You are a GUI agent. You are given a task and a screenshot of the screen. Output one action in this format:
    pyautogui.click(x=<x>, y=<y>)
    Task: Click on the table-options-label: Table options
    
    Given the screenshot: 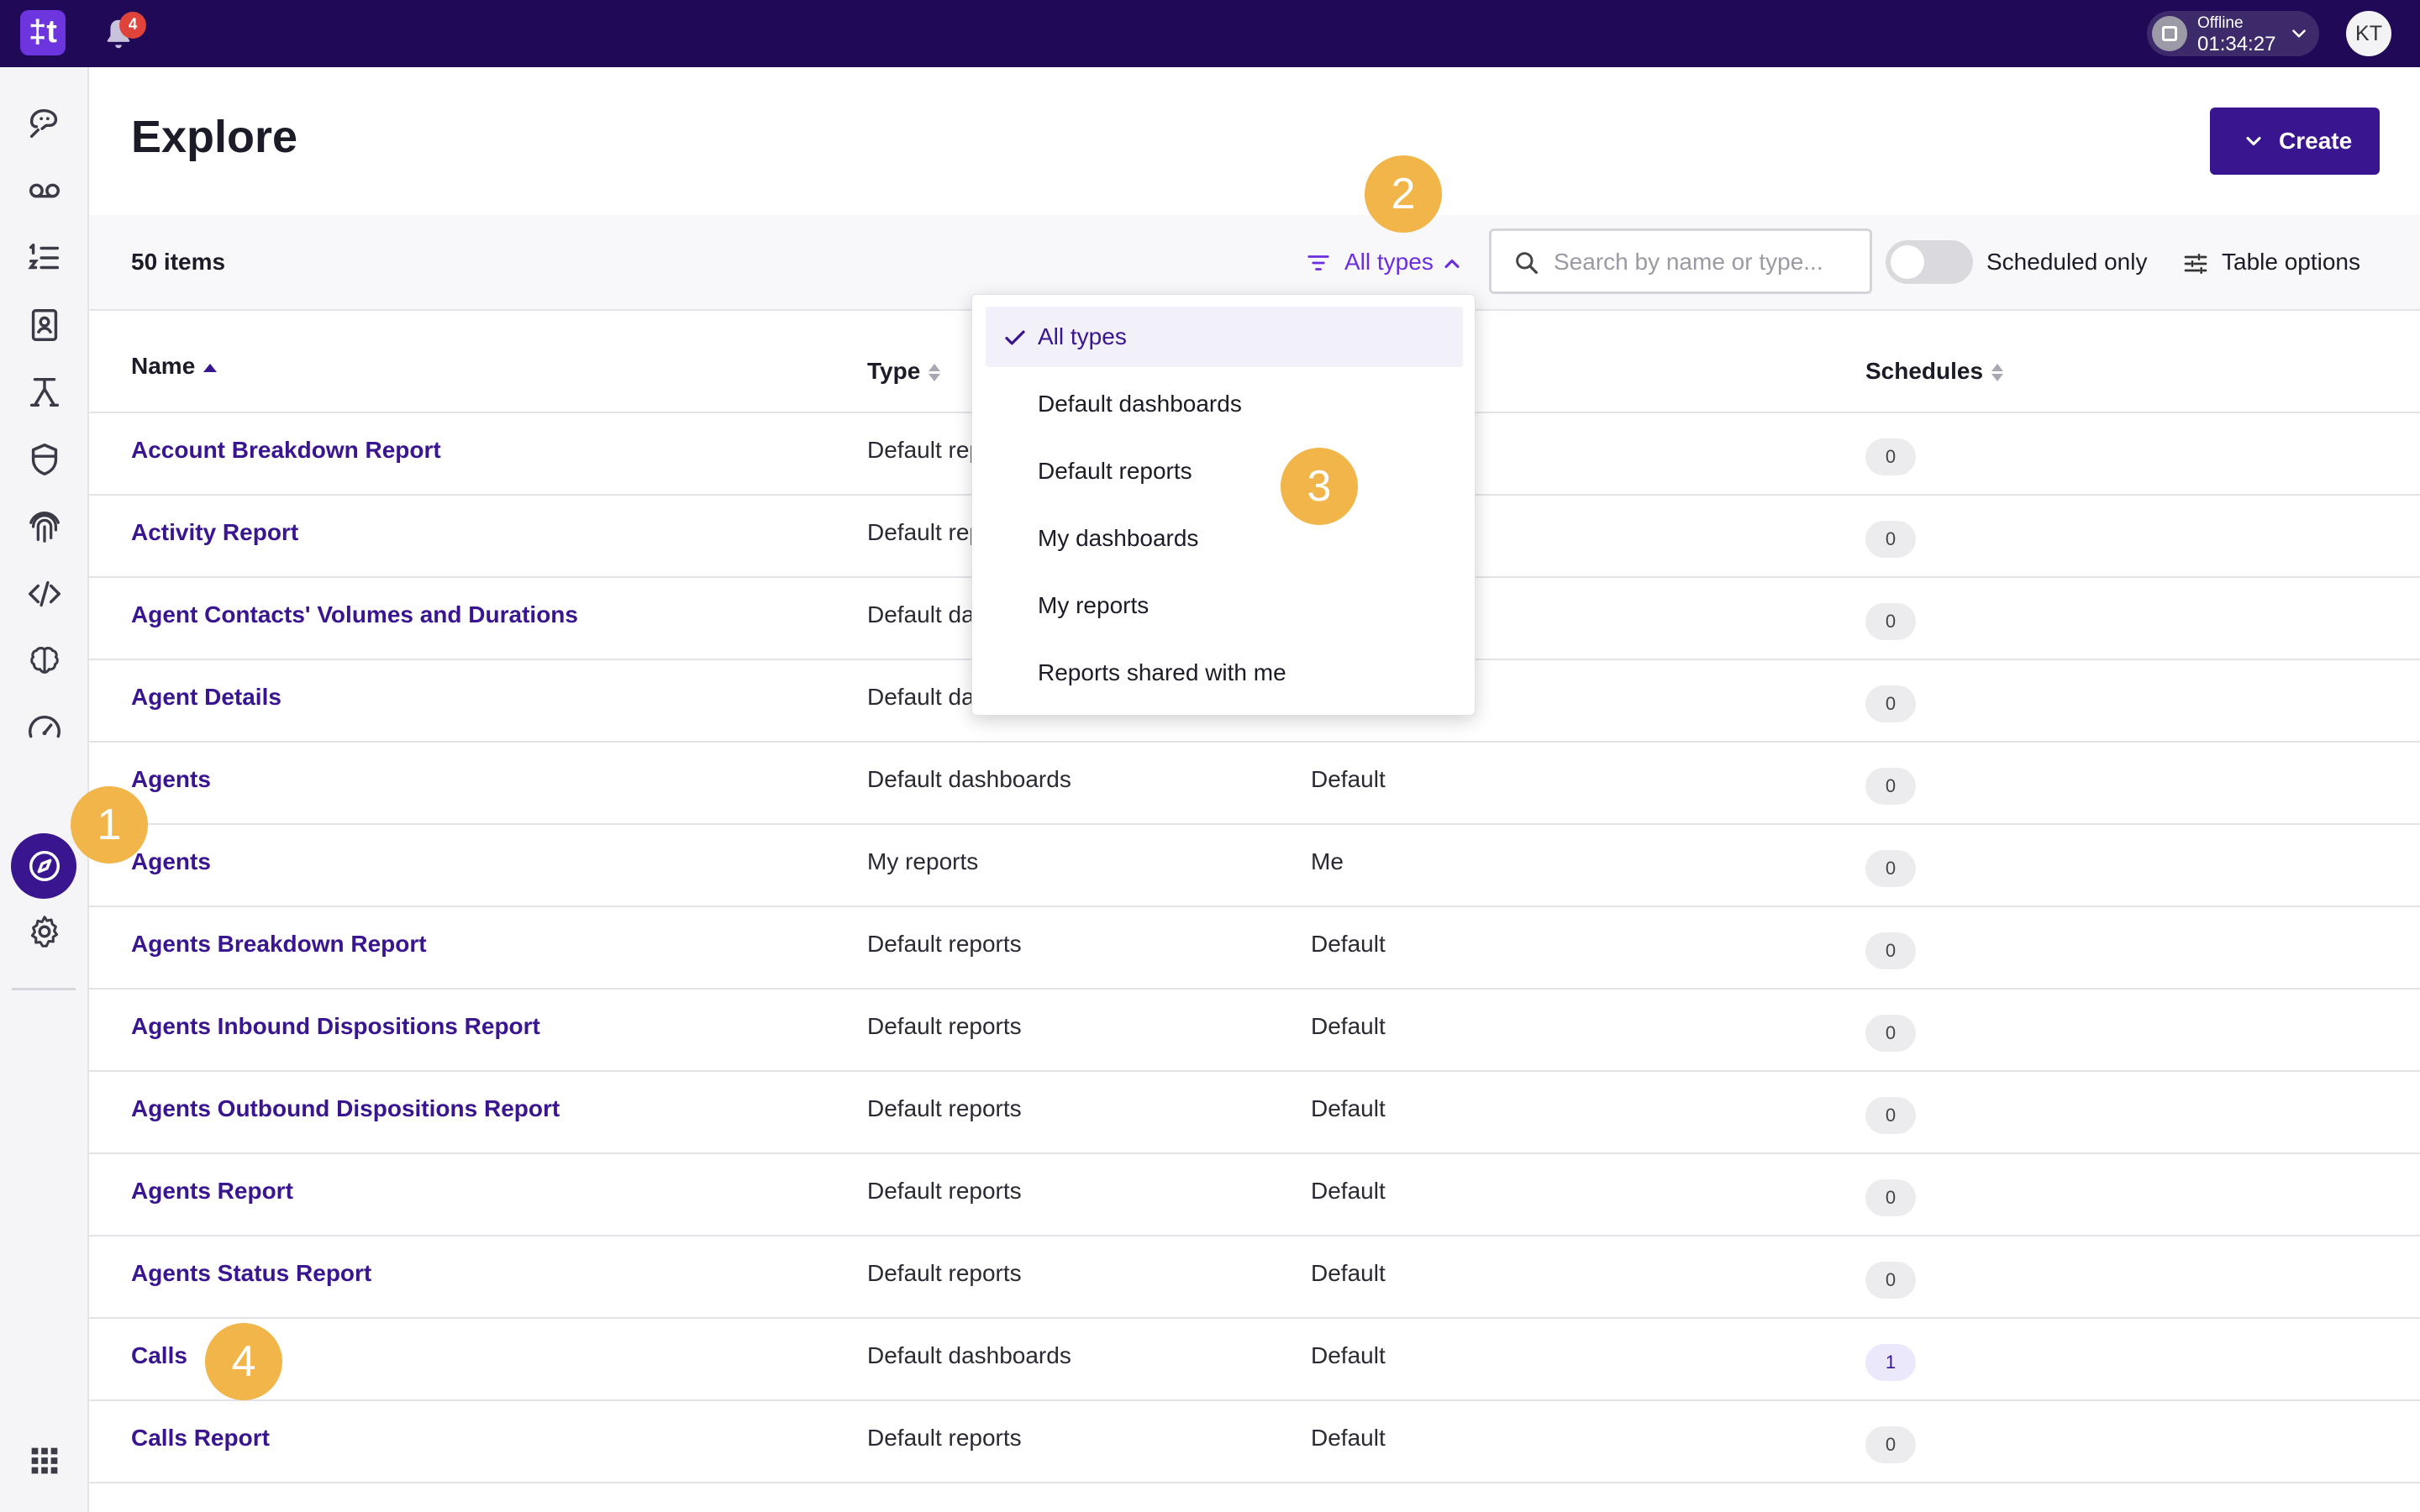 What is the action you would take?
    pyautogui.click(x=2291, y=262)
    